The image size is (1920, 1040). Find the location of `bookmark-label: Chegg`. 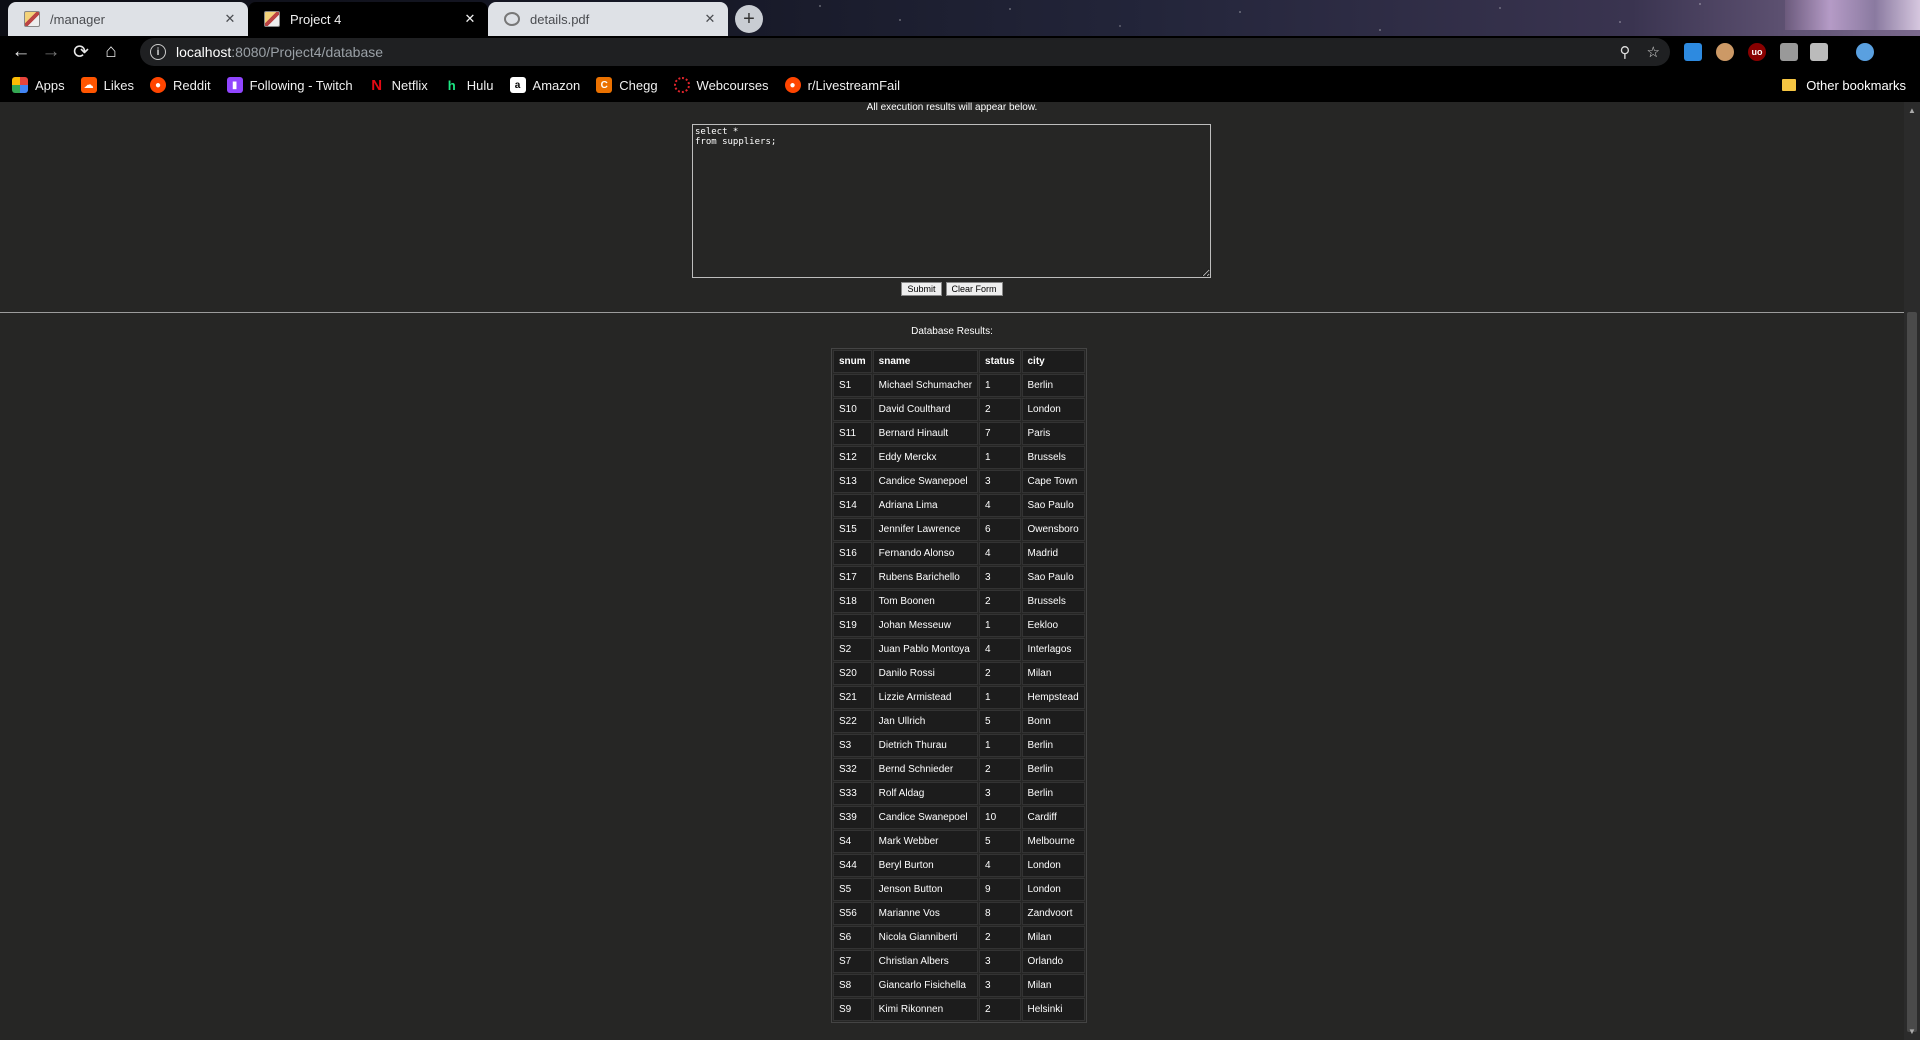

bookmark-label: Chegg is located at coordinates (638, 85).